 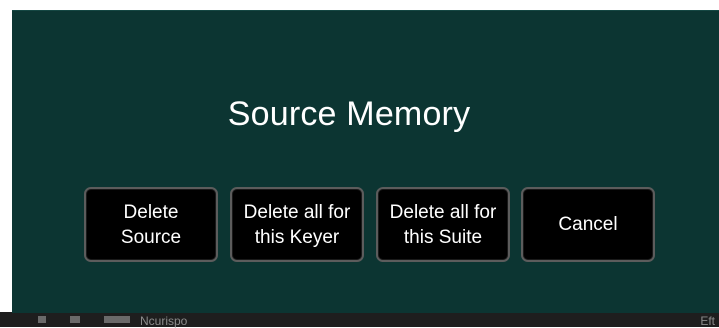 I want to click on button-label-line: Delete, so click(x=151, y=212).